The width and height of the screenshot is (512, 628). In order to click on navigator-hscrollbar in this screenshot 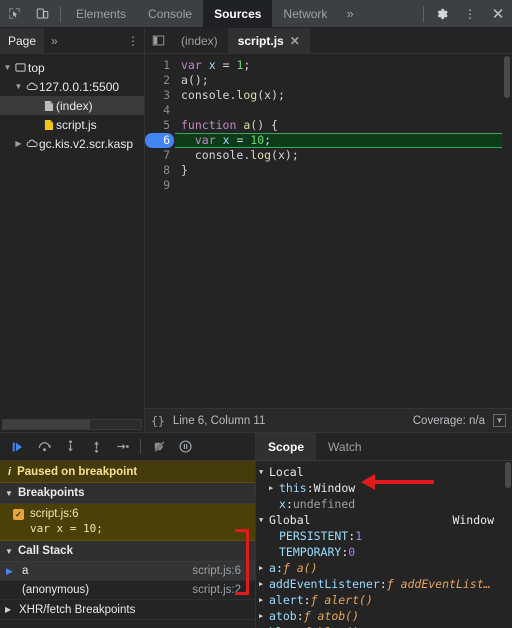, I will do `click(72, 424)`.